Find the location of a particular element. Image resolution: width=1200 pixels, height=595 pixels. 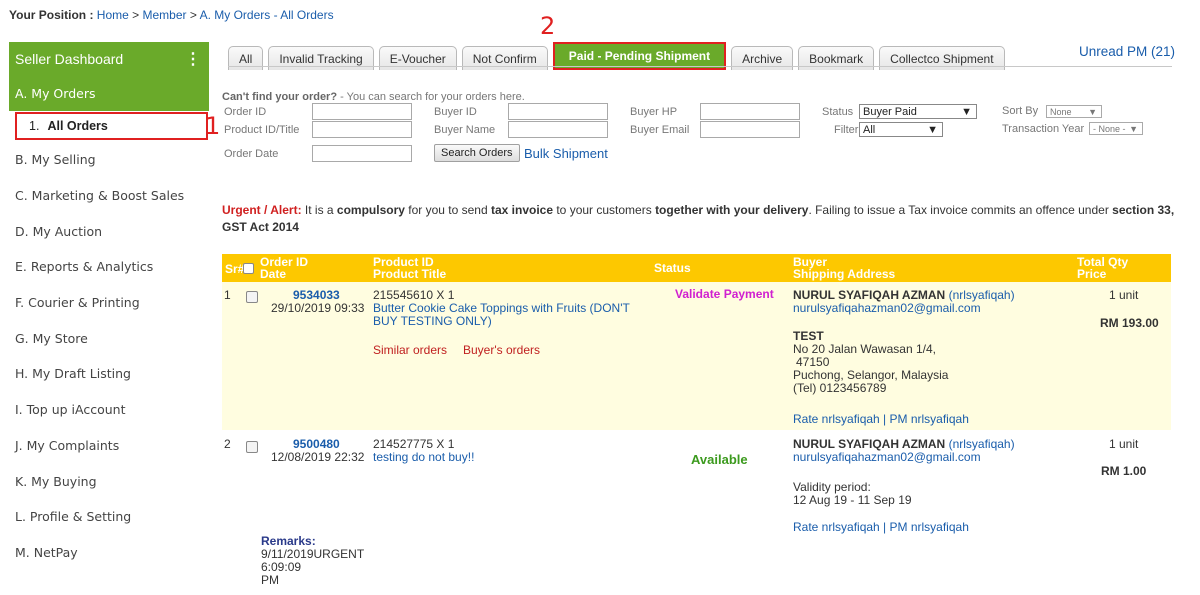

row-sr: 1 is located at coordinates (227, 295).